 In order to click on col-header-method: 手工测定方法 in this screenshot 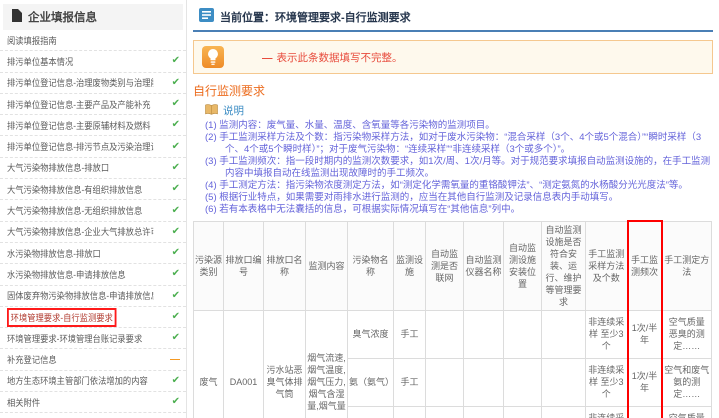, I will do `click(686, 265)`.